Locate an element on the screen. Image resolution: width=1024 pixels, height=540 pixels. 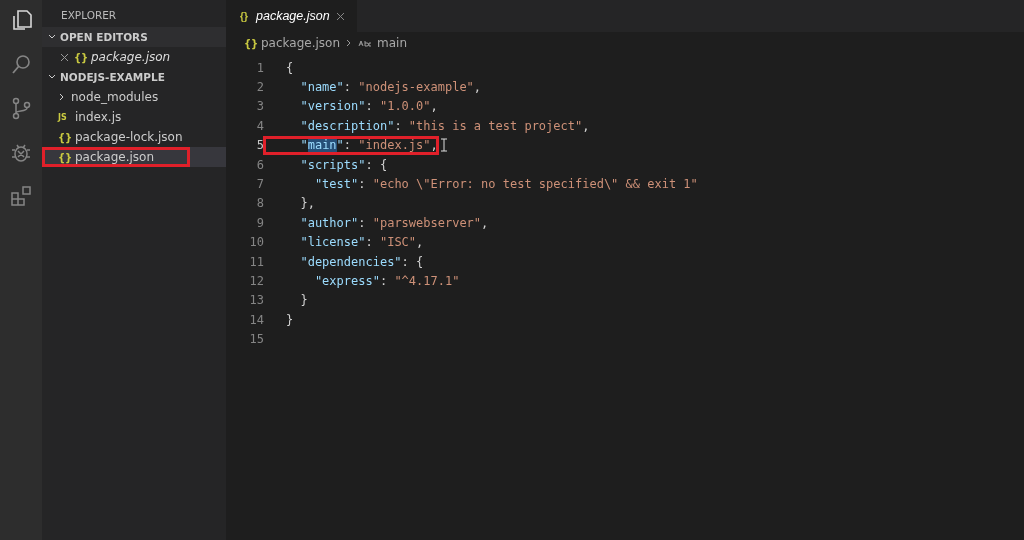
line-number: 14 is located at coordinates (256, 319).